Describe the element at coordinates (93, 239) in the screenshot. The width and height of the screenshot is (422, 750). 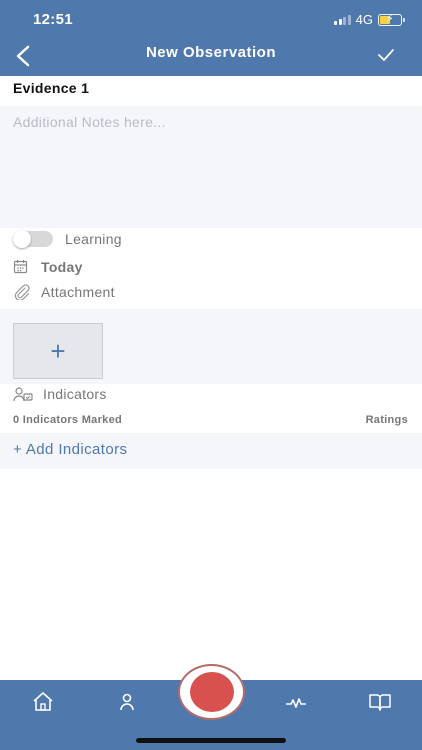
I see `learning-label: Learning` at that location.